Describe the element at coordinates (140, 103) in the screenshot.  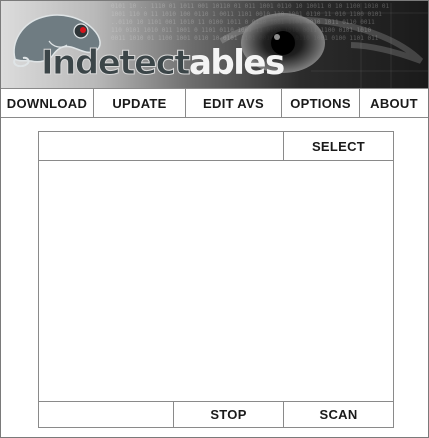
I see `nav-update-button: UPDATE` at that location.